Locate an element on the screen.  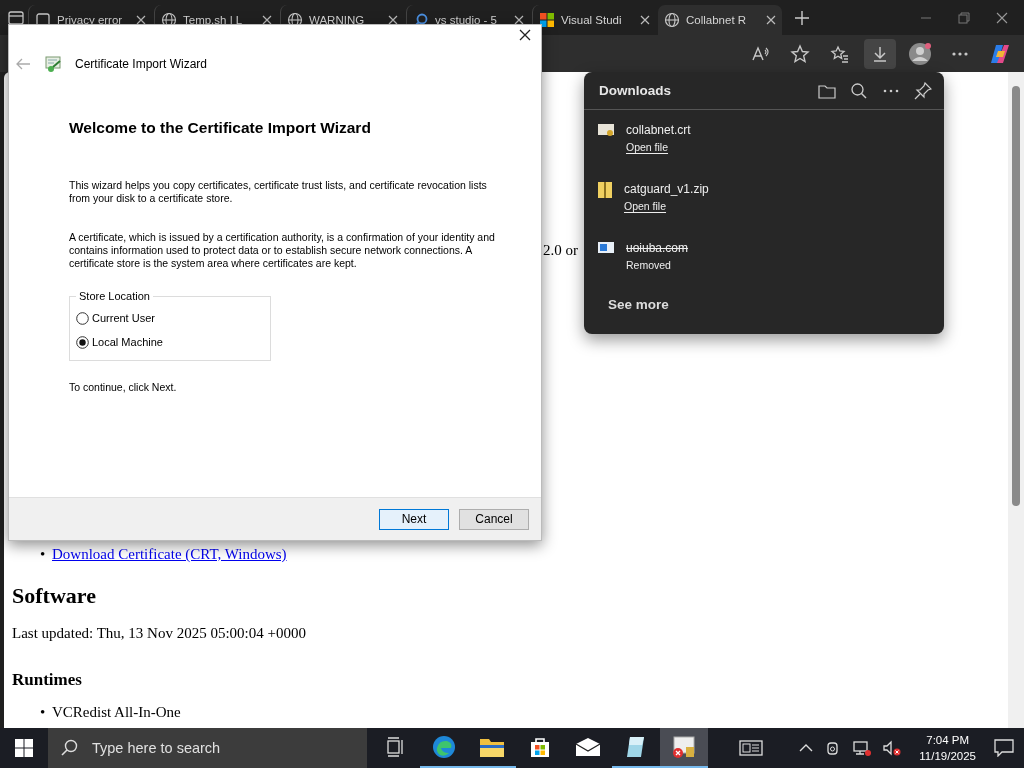
window-file-icon is located at coordinates (606, 248).